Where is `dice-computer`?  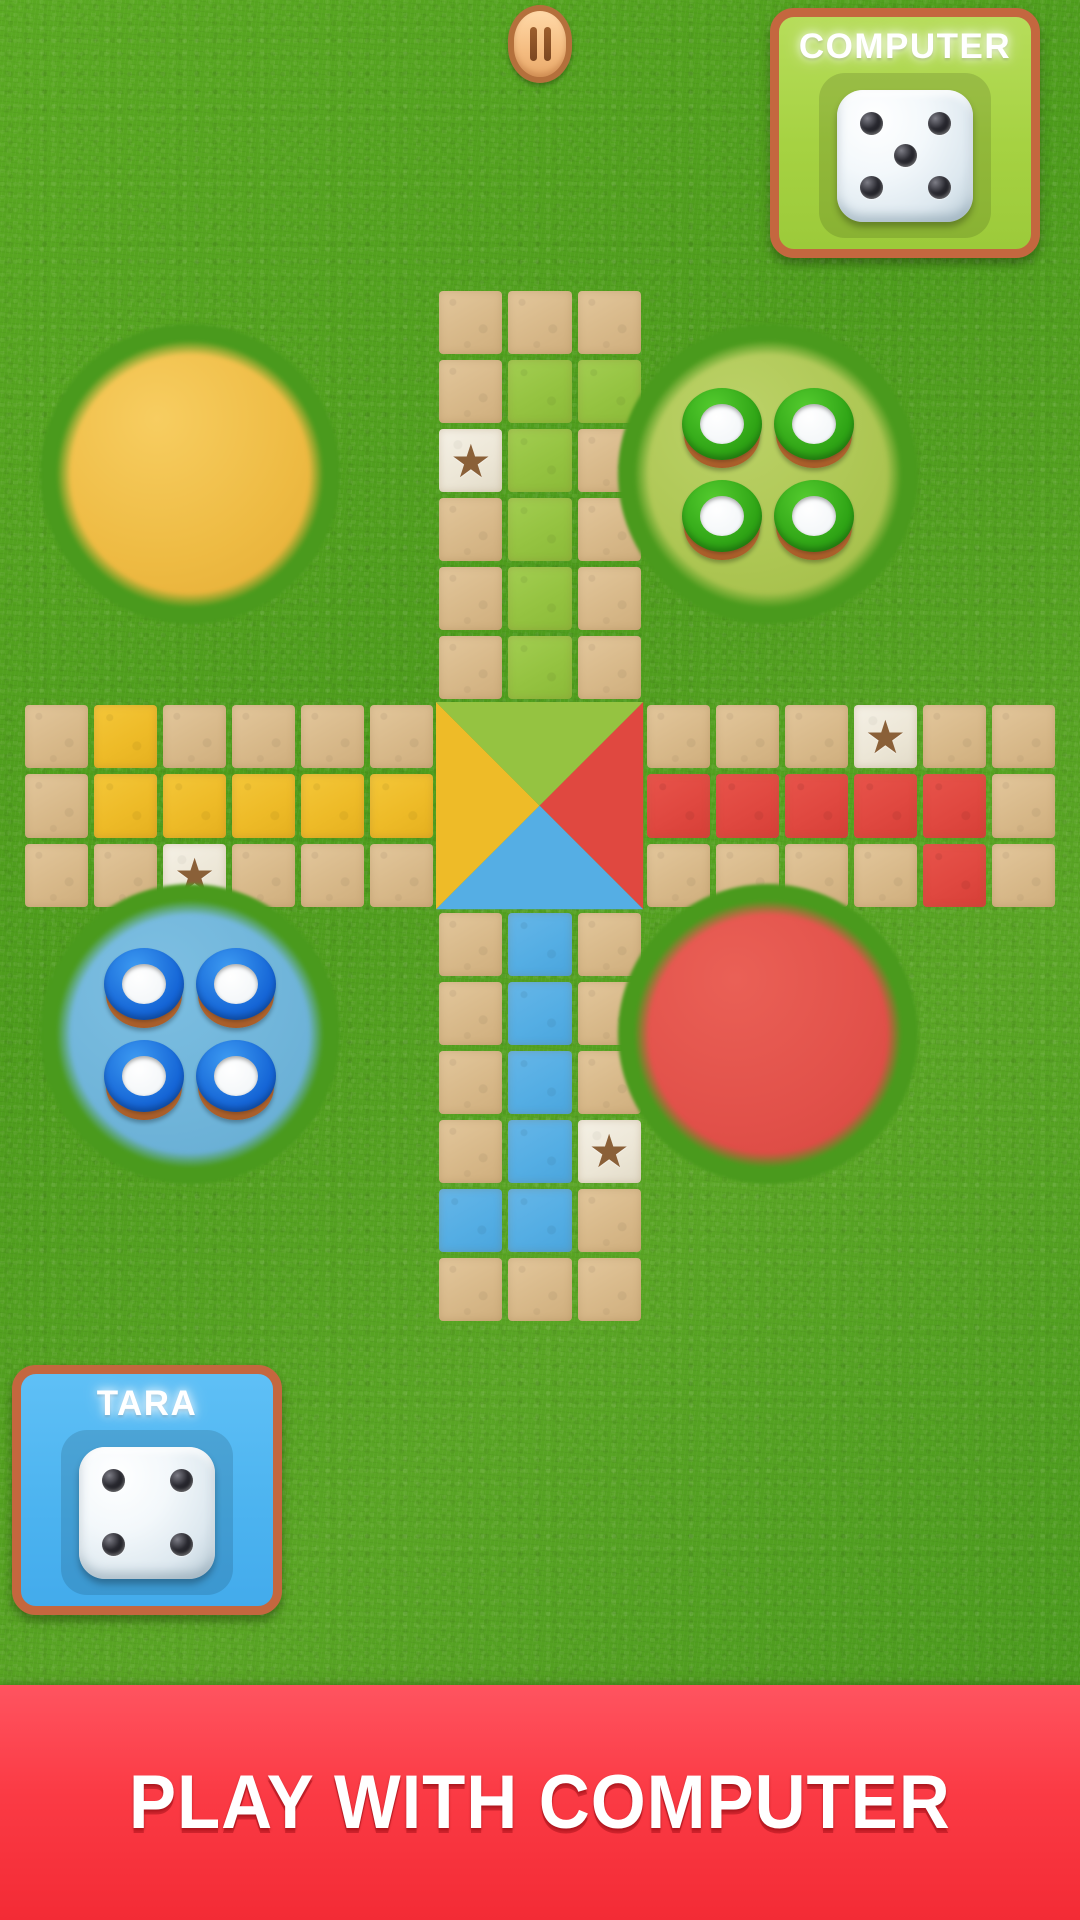
dice-computer is located at coordinates (905, 155).